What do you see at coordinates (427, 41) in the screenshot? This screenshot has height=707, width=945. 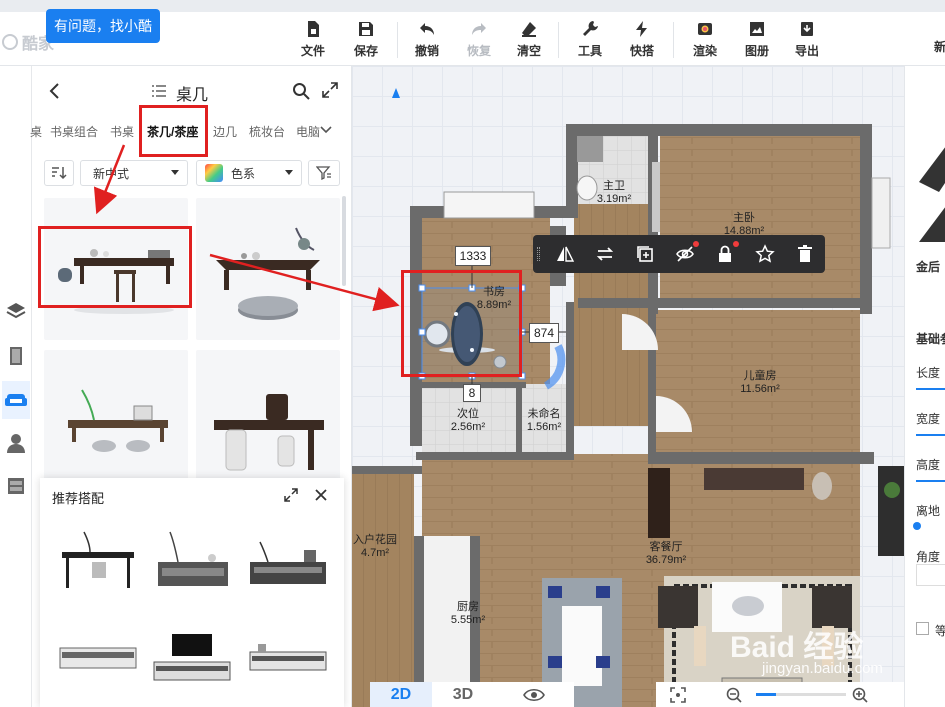 I see `undo-button: 撤销` at bounding box center [427, 41].